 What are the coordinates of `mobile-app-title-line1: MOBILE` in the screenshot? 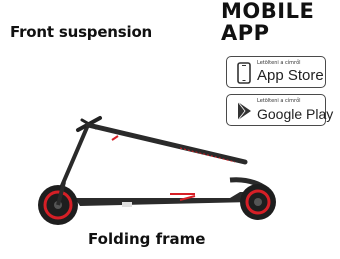 It's located at (268, 11).